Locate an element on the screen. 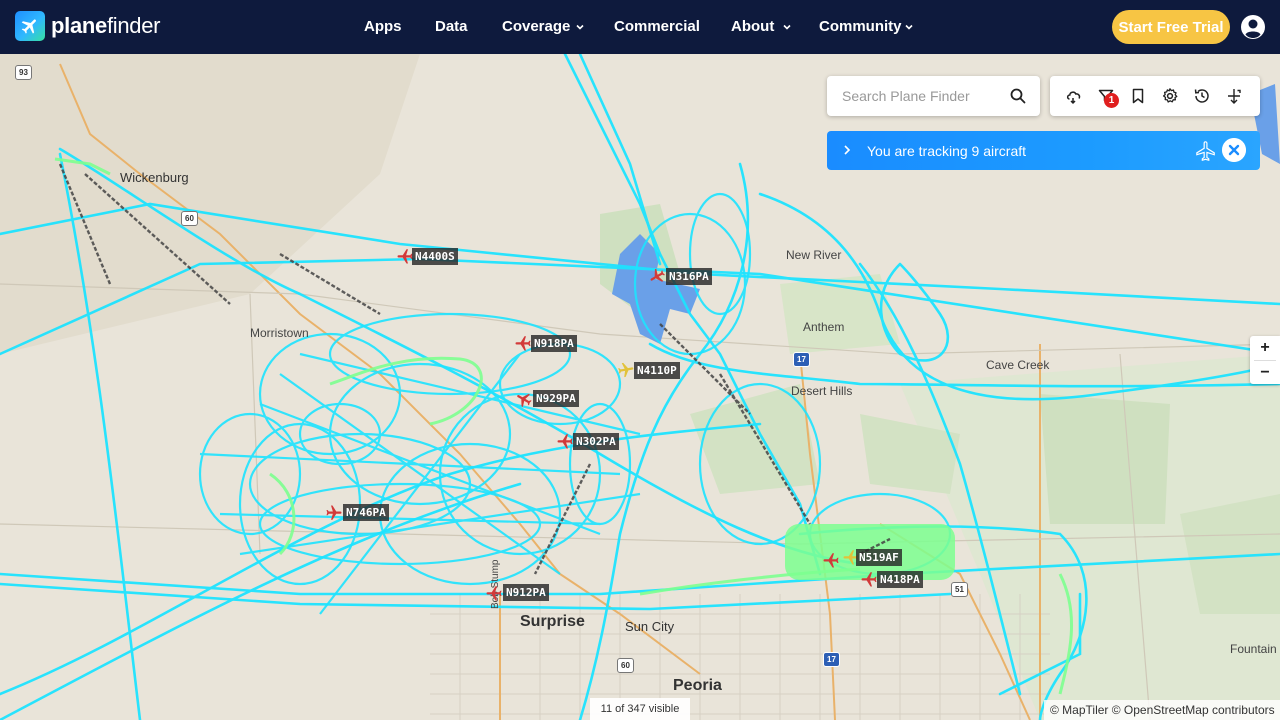  aircraft-callsign: N302PA is located at coordinates (596, 441).